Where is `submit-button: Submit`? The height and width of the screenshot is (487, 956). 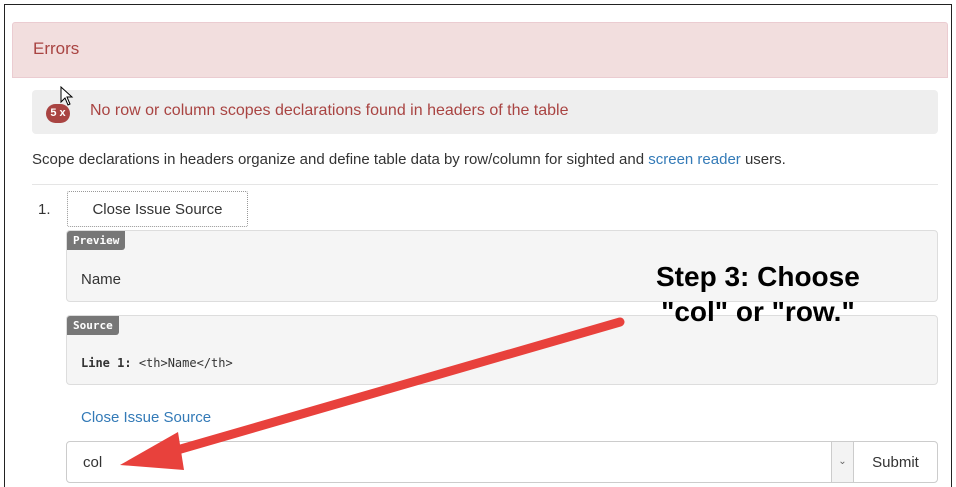 submit-button: Submit is located at coordinates (895, 462).